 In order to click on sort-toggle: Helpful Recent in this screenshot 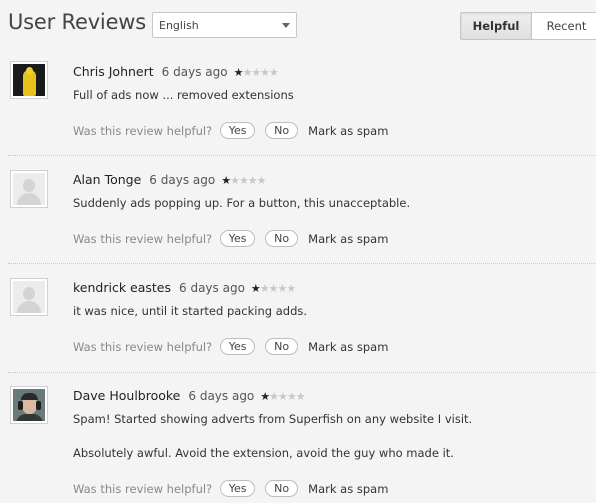, I will do `click(528, 26)`.